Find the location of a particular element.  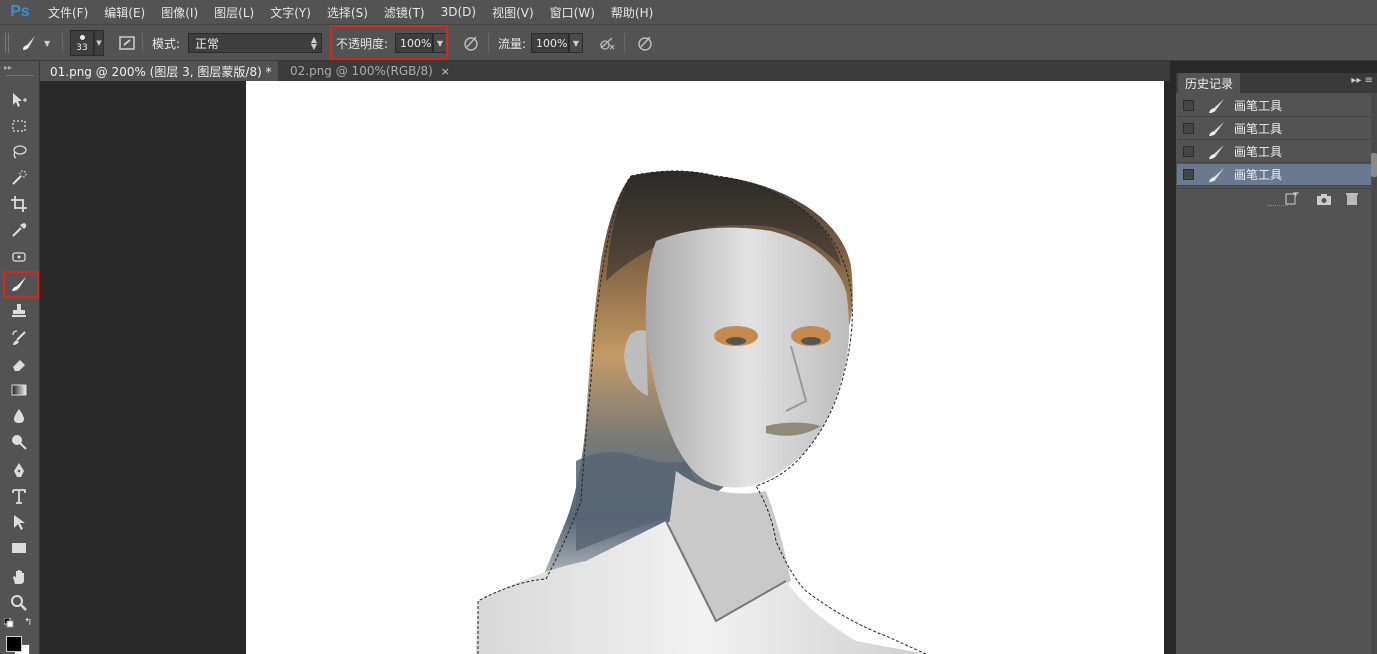

panel-menu-icon: ▸▸ ≡ is located at coordinates (1362, 80).